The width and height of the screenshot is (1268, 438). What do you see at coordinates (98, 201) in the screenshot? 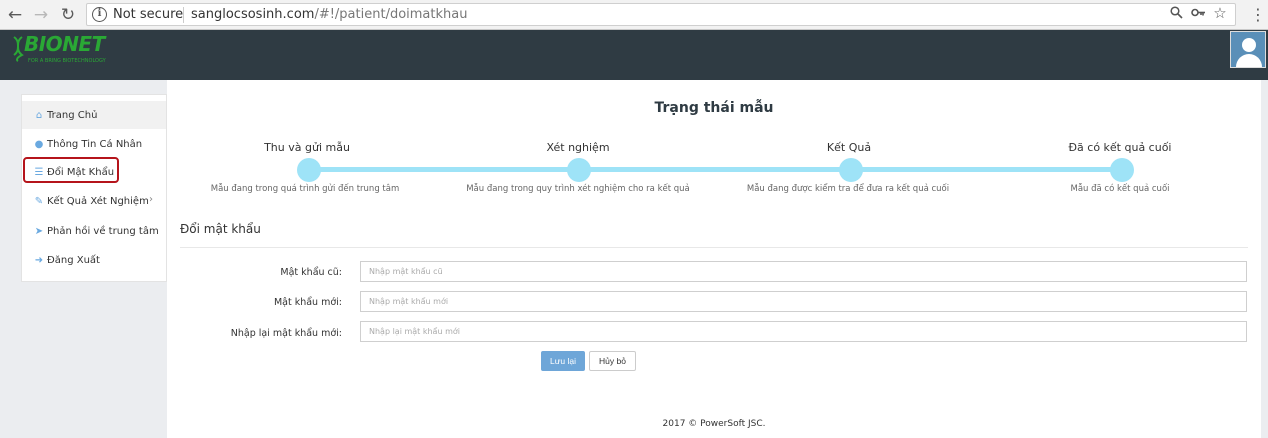
I see `sidebar-item-label: Kết Quả Xét Nghiệm` at bounding box center [98, 201].